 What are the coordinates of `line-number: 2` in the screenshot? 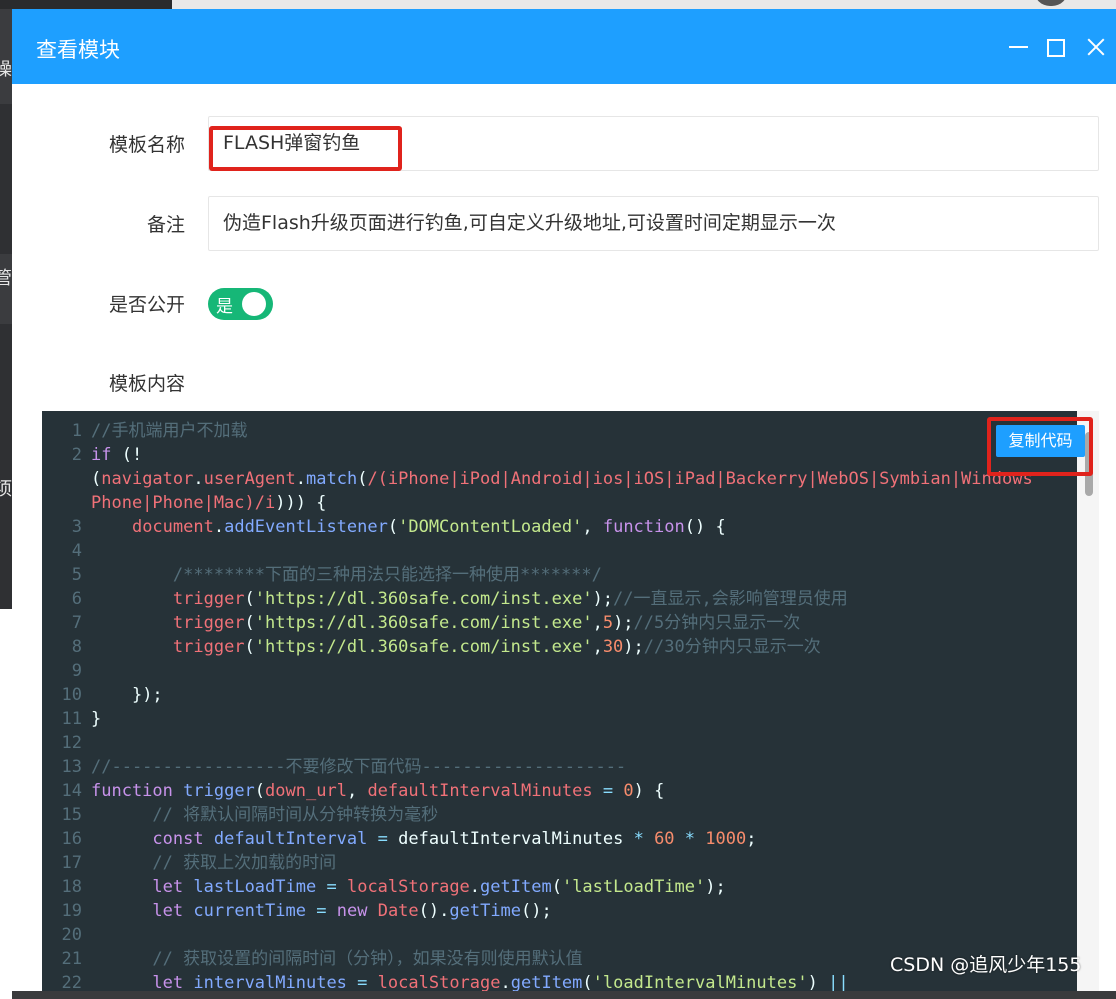 It's located at (76, 455).